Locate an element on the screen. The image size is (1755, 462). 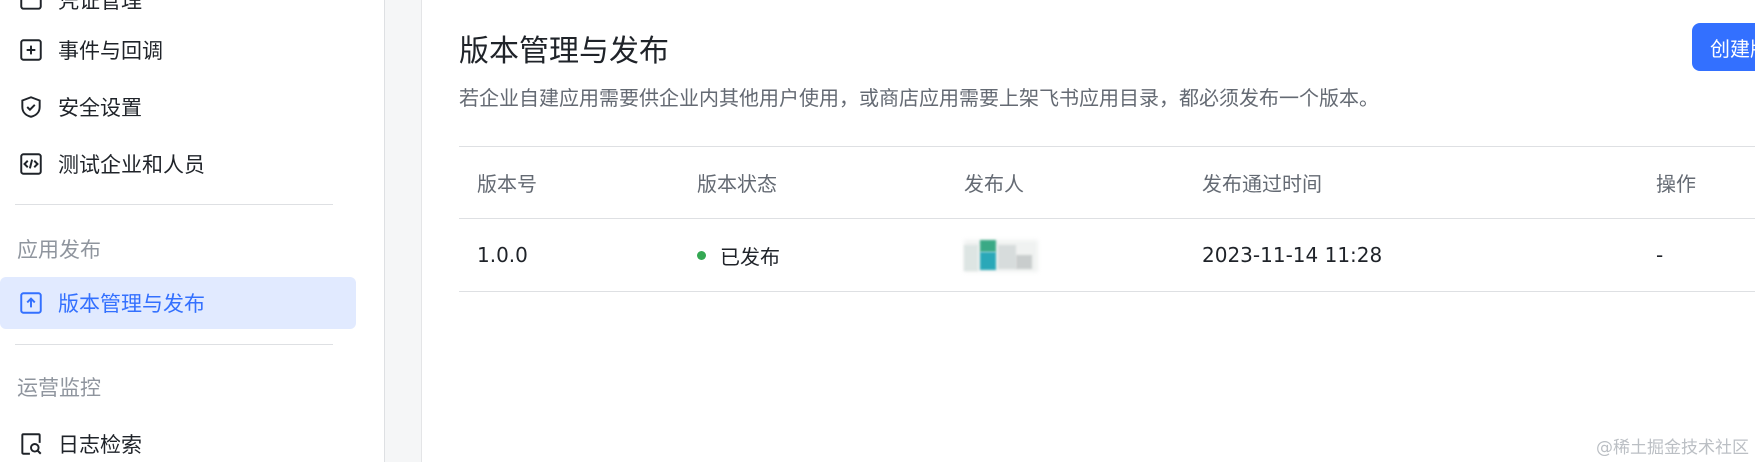
publish-time: 2023-11-14 11:28 is located at coordinates (1292, 255).